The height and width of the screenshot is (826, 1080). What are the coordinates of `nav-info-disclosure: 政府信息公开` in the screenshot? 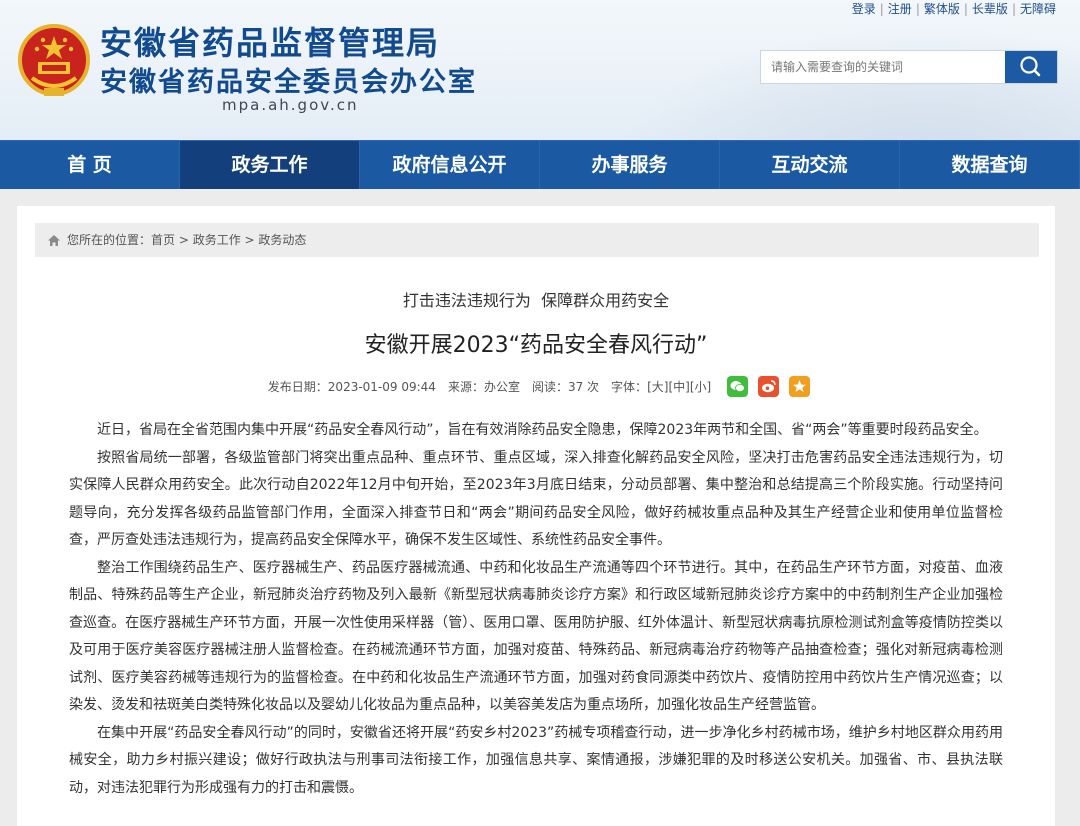 It's located at (450, 165).